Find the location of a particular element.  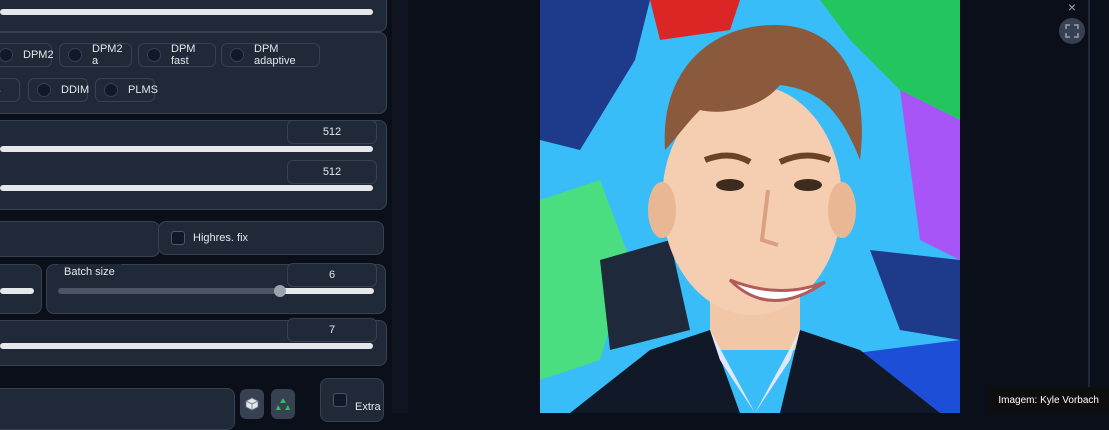

close-icon: × is located at coordinates (1072, 7).